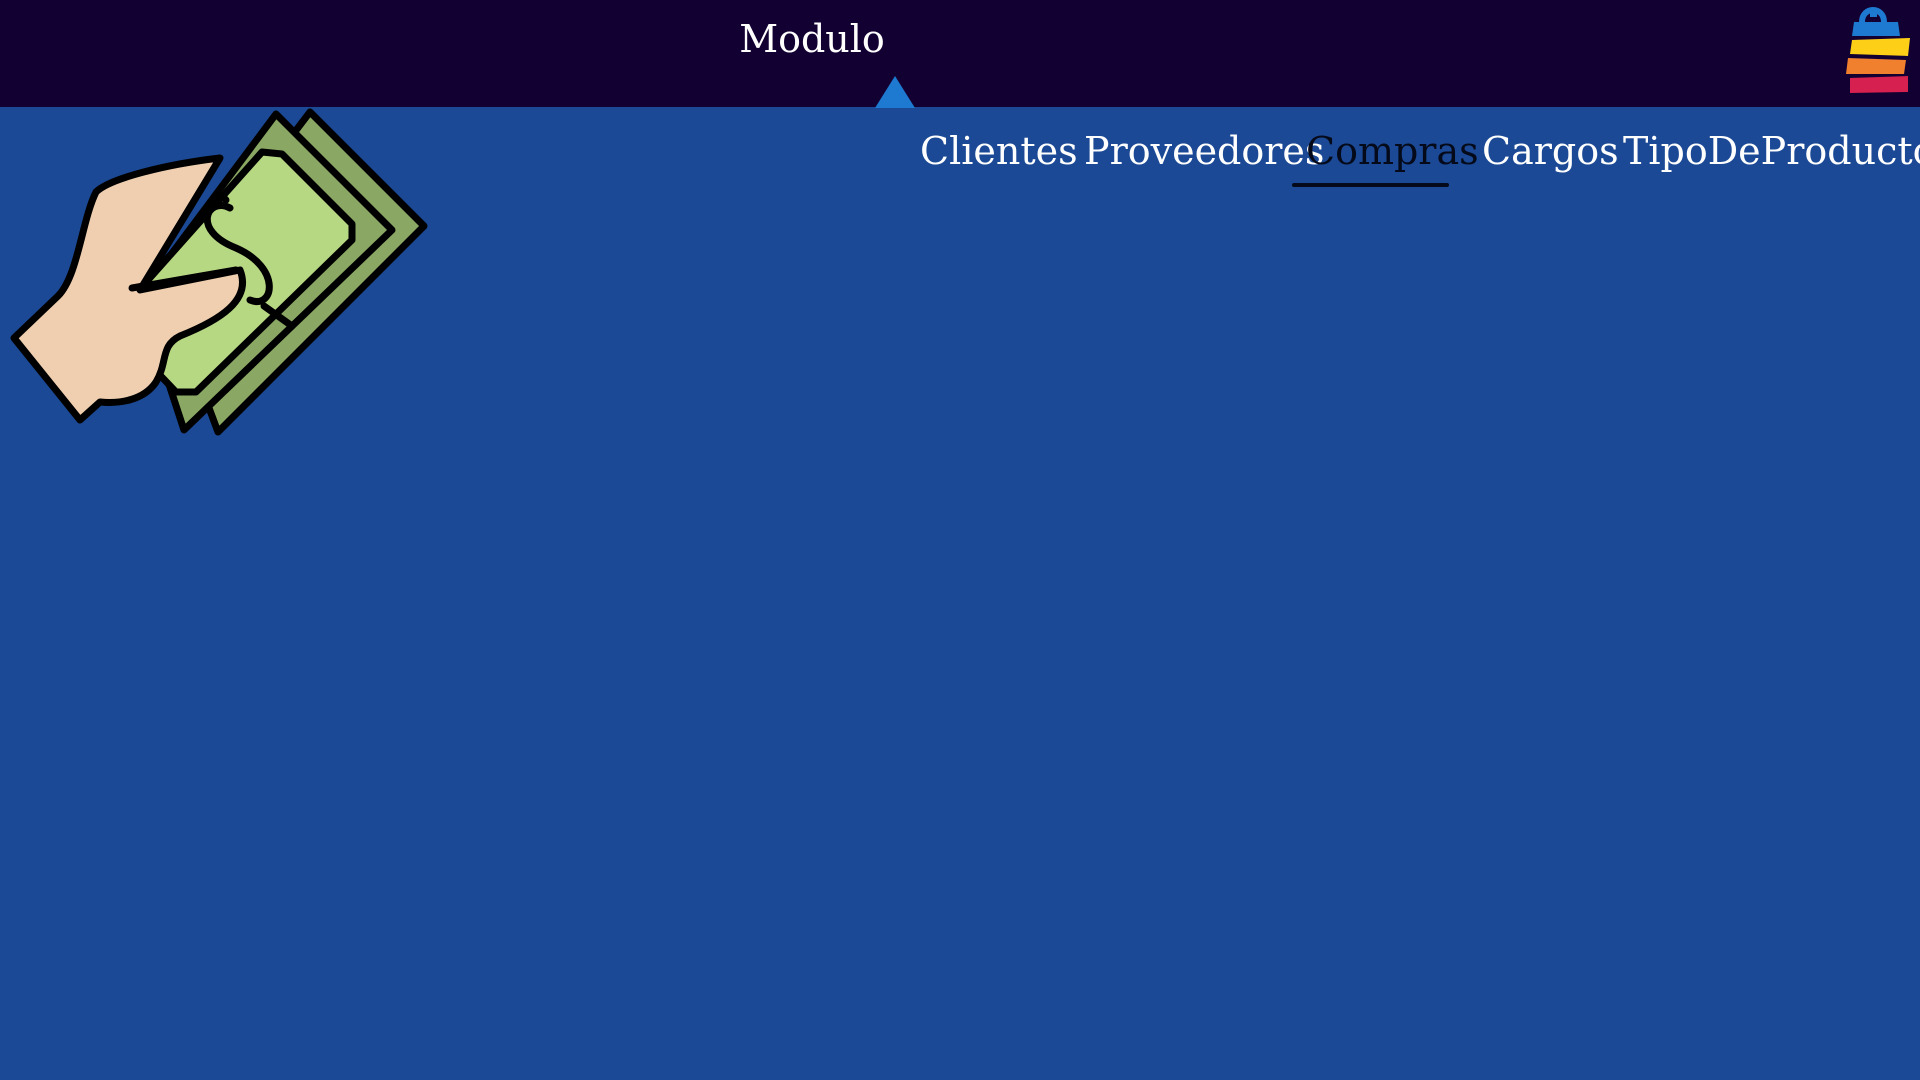  What do you see at coordinates (1771, 151) in the screenshot?
I see `tab-tipodeproducto: TipoDeProducto` at bounding box center [1771, 151].